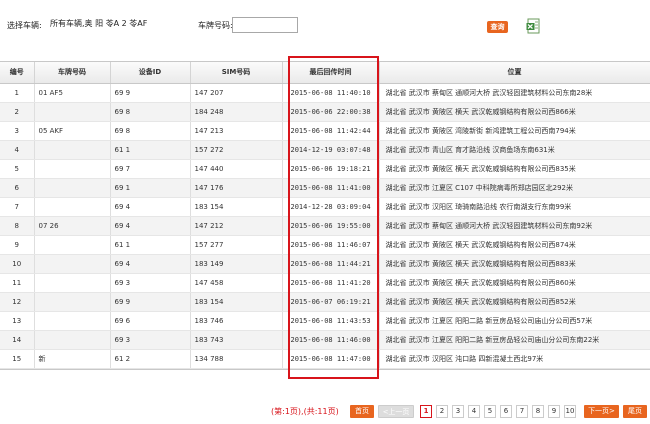 This screenshot has height=424, width=650. I want to click on last-page-button: 尾页, so click(635, 411).